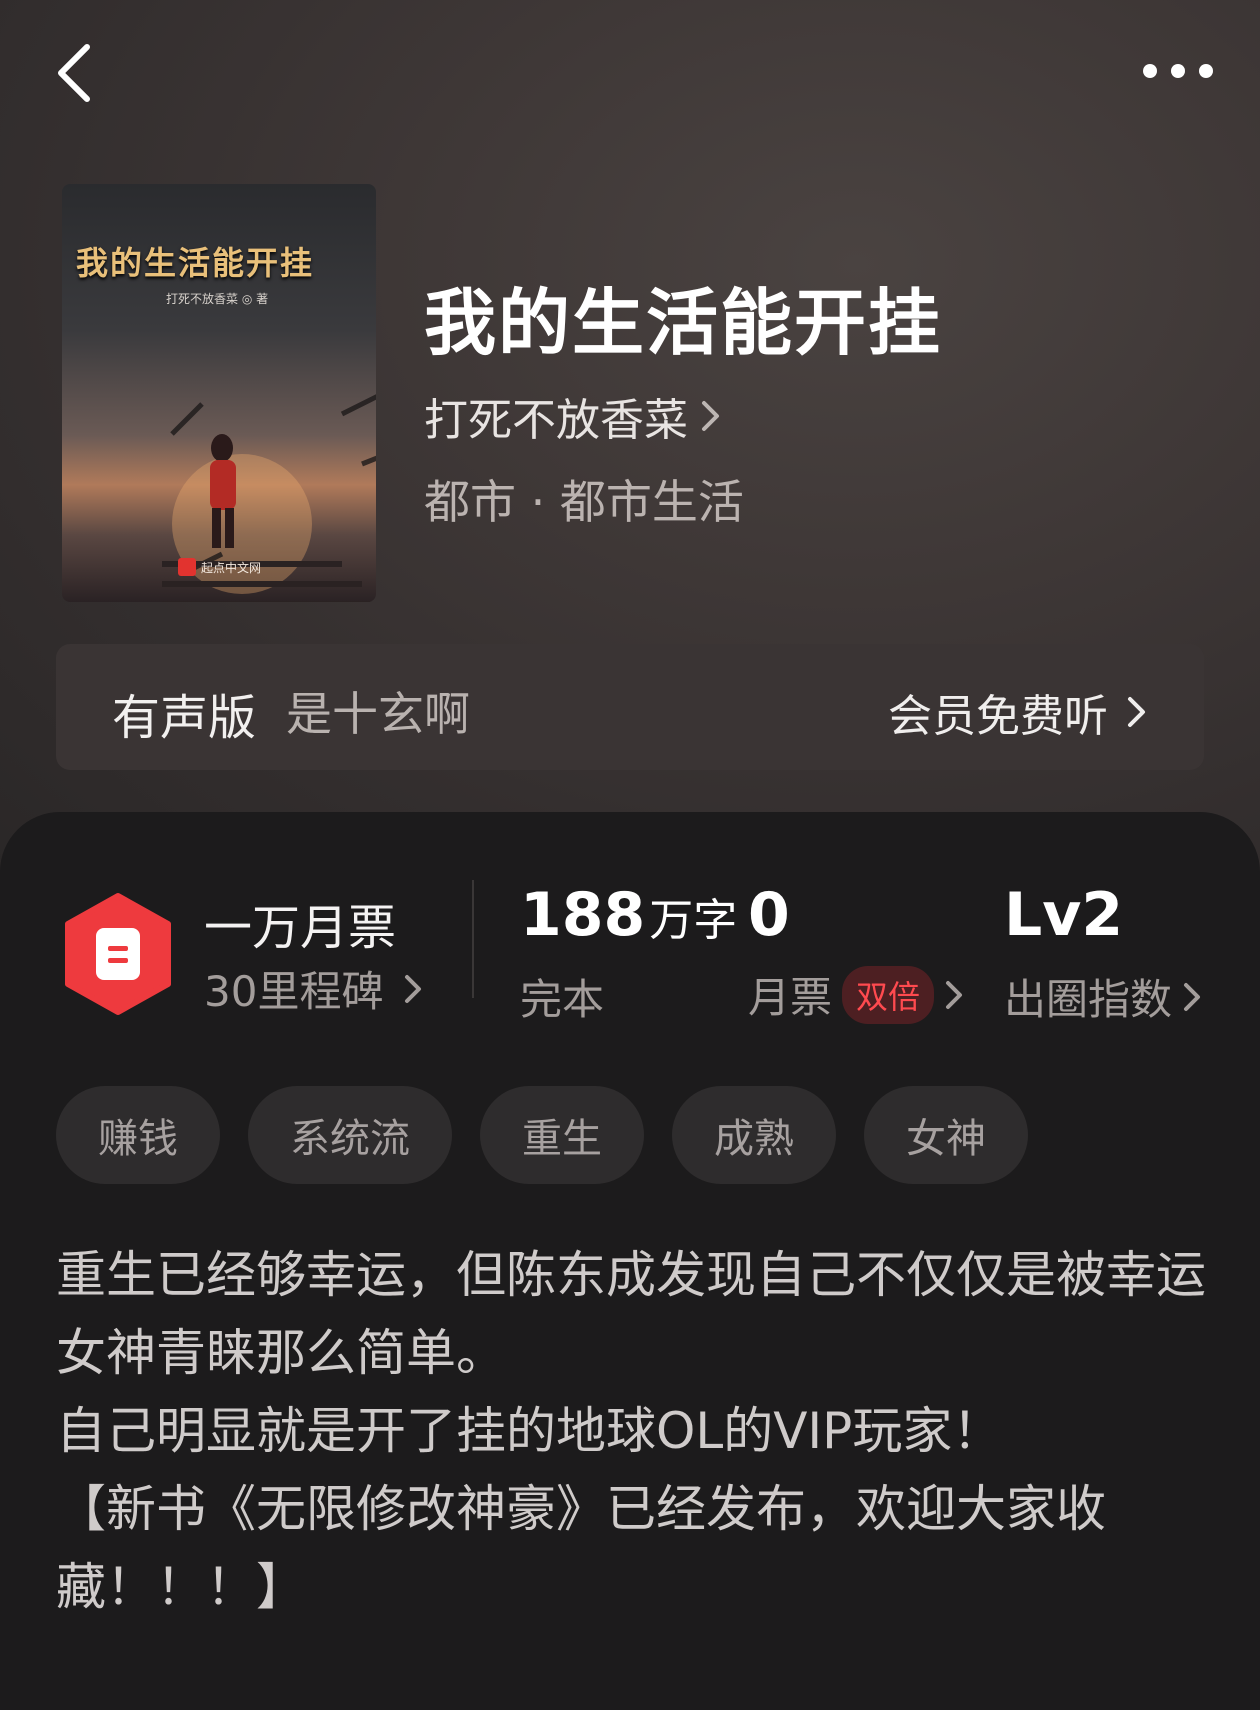  Describe the element at coordinates (473, 939) in the screenshot. I see `stats-divider` at that location.